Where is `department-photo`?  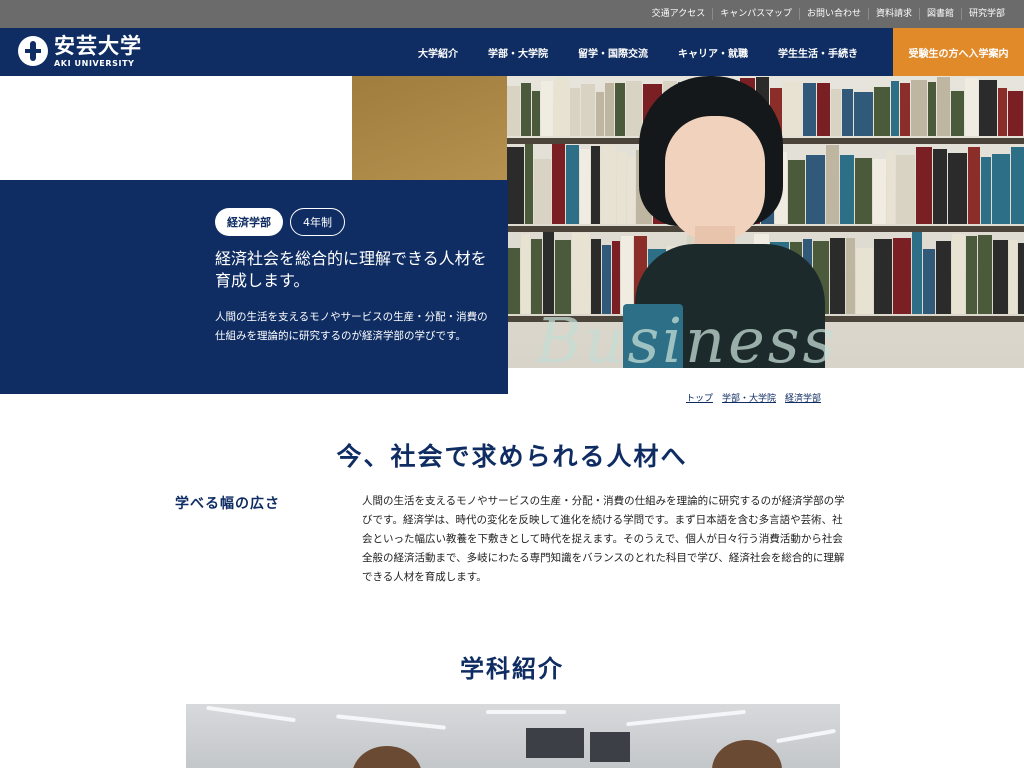 department-photo is located at coordinates (513, 736).